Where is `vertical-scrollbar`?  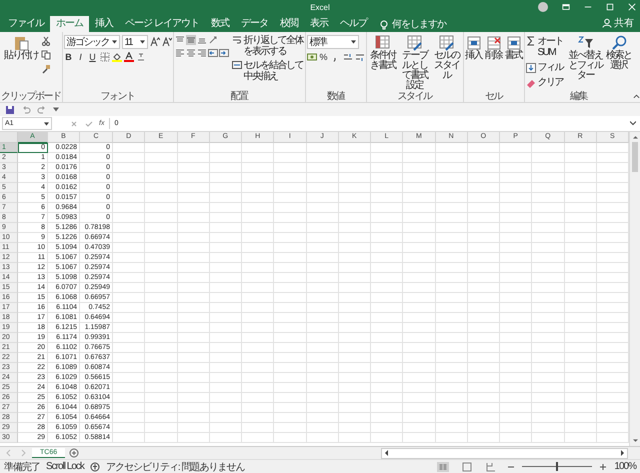 vertical-scrollbar is located at coordinates (634, 289).